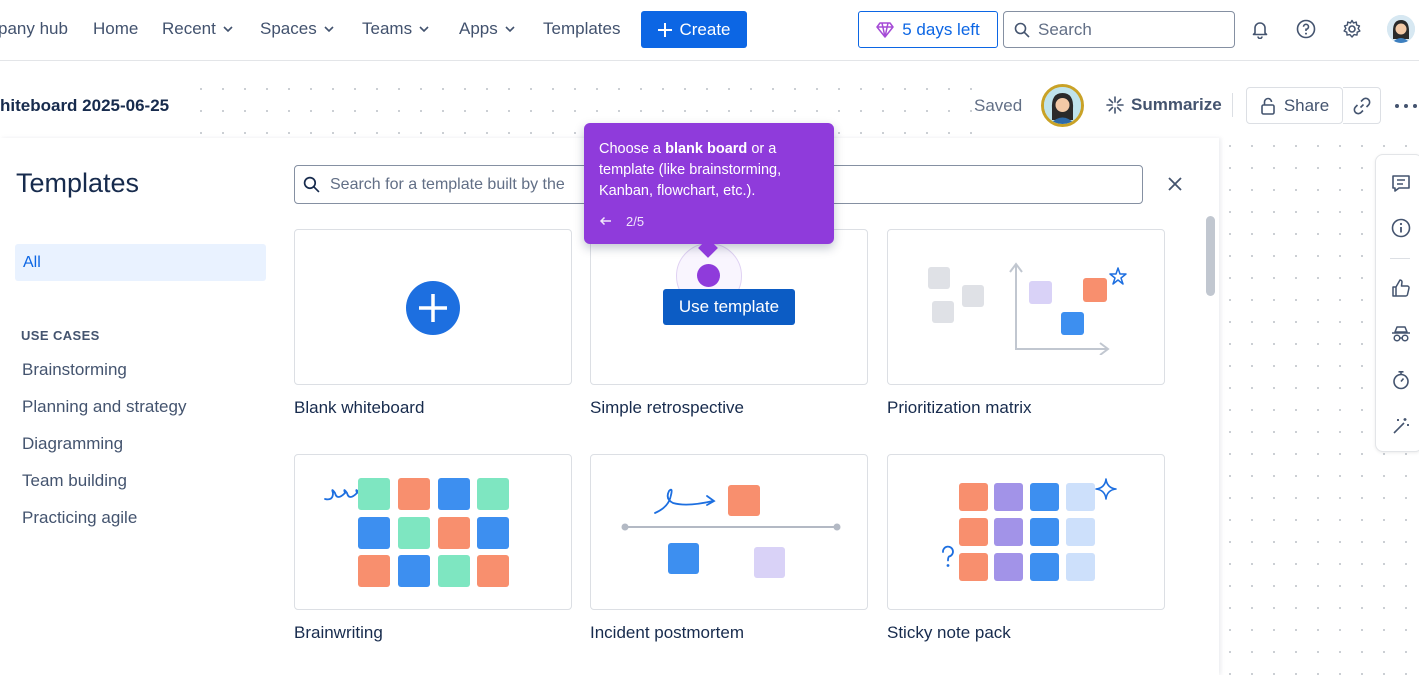 The width and height of the screenshot is (1419, 675). Describe the element at coordinates (1401, 426) in the screenshot. I see `magic-button` at that location.